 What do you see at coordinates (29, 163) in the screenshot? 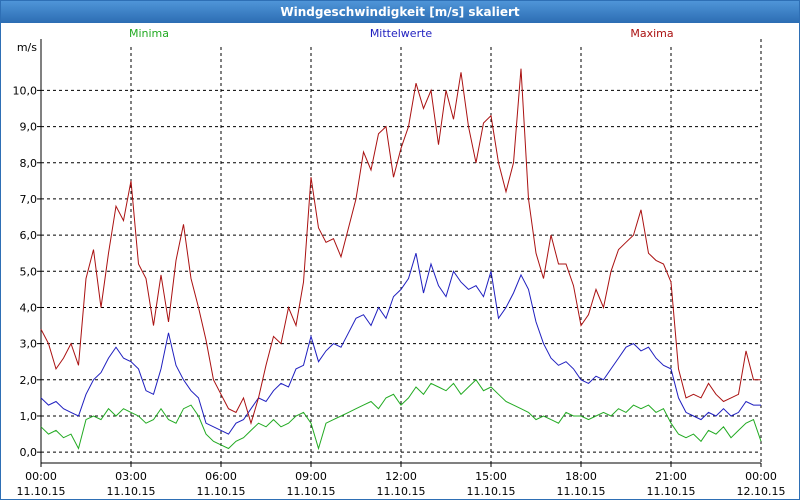
I see `y-tick-label: 8,0` at bounding box center [29, 163].